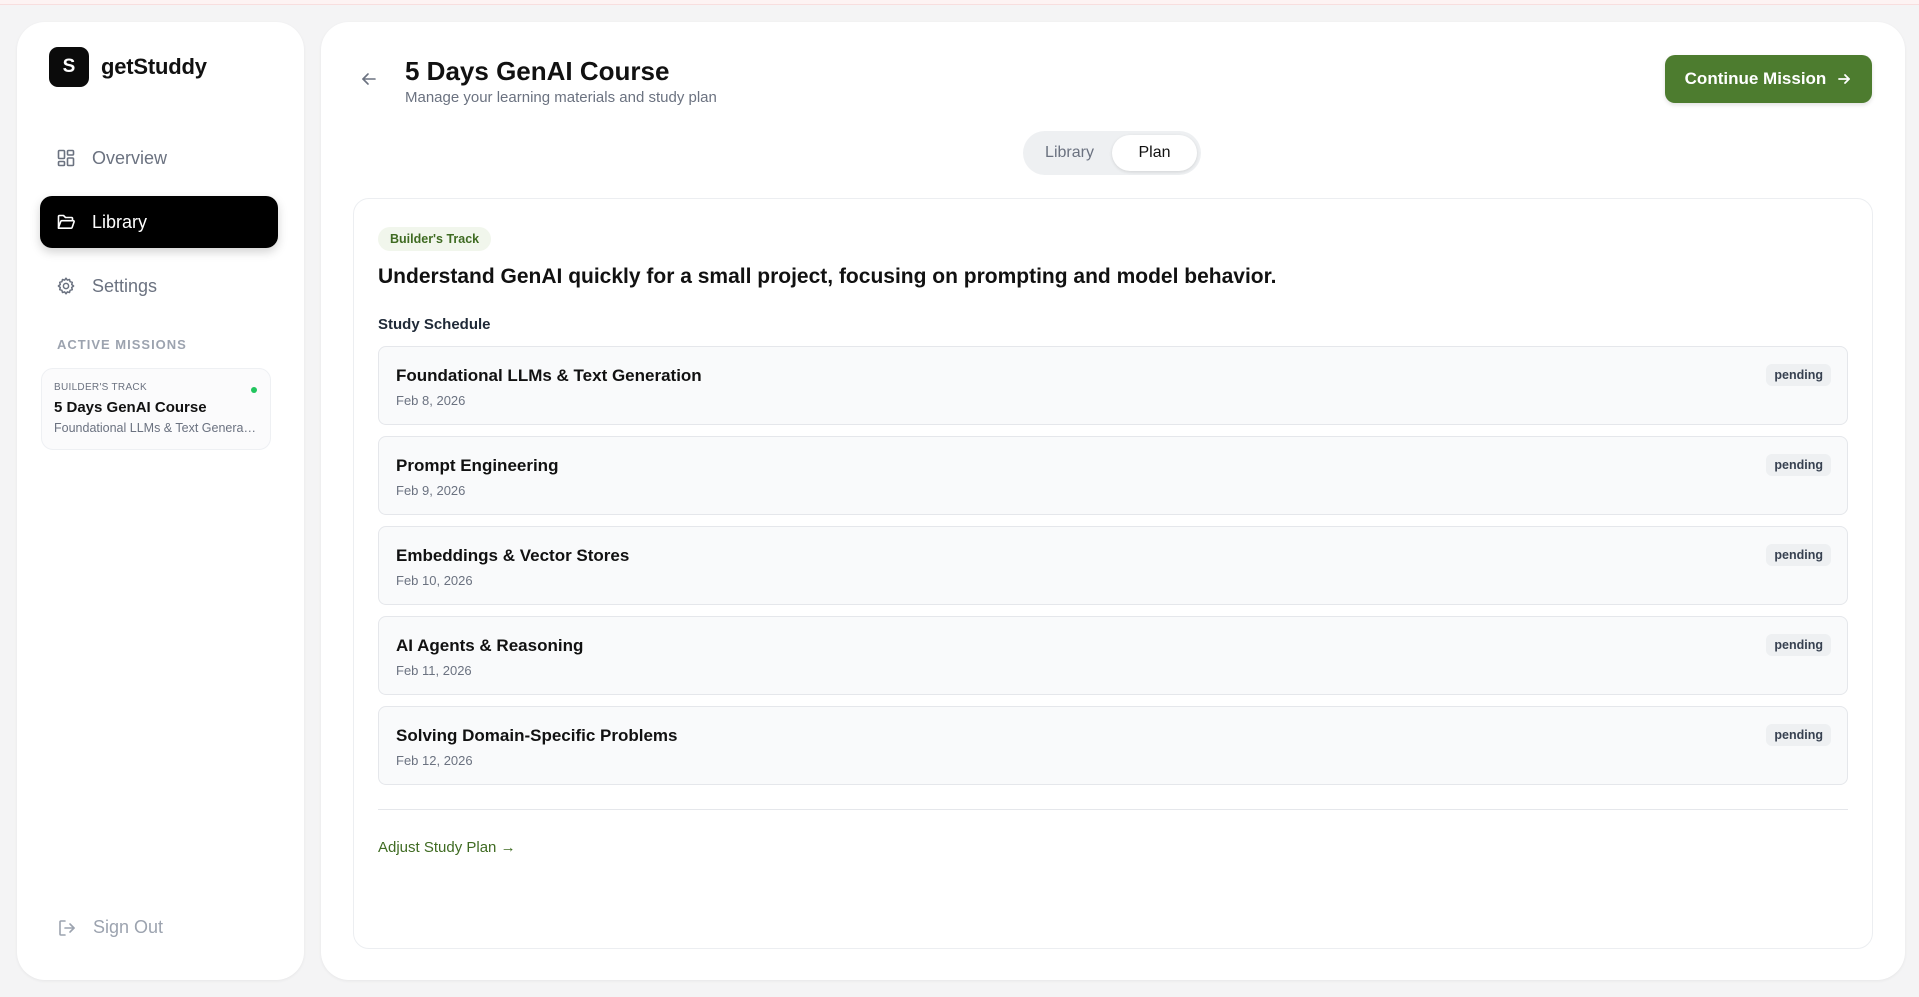 The image size is (1919, 997). Describe the element at coordinates (1154, 153) in the screenshot. I see `tab-plan: Plan` at that location.